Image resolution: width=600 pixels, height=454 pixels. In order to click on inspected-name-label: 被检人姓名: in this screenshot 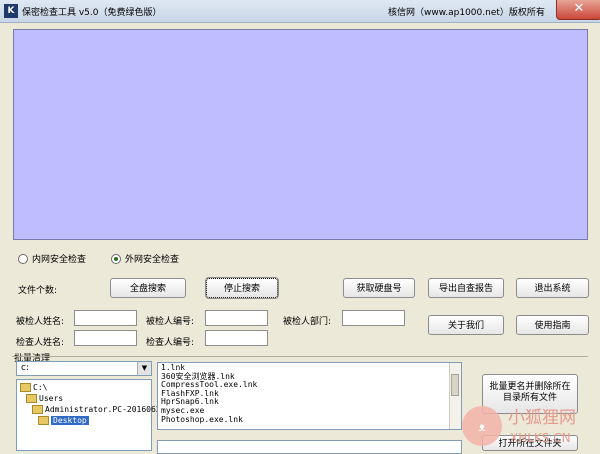, I will do `click(40, 322)`.